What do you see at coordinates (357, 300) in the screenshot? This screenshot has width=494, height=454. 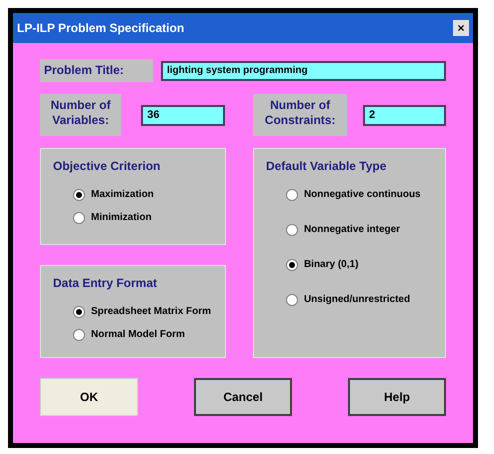 I see `radio-label: Unsigned/unrestricted` at bounding box center [357, 300].